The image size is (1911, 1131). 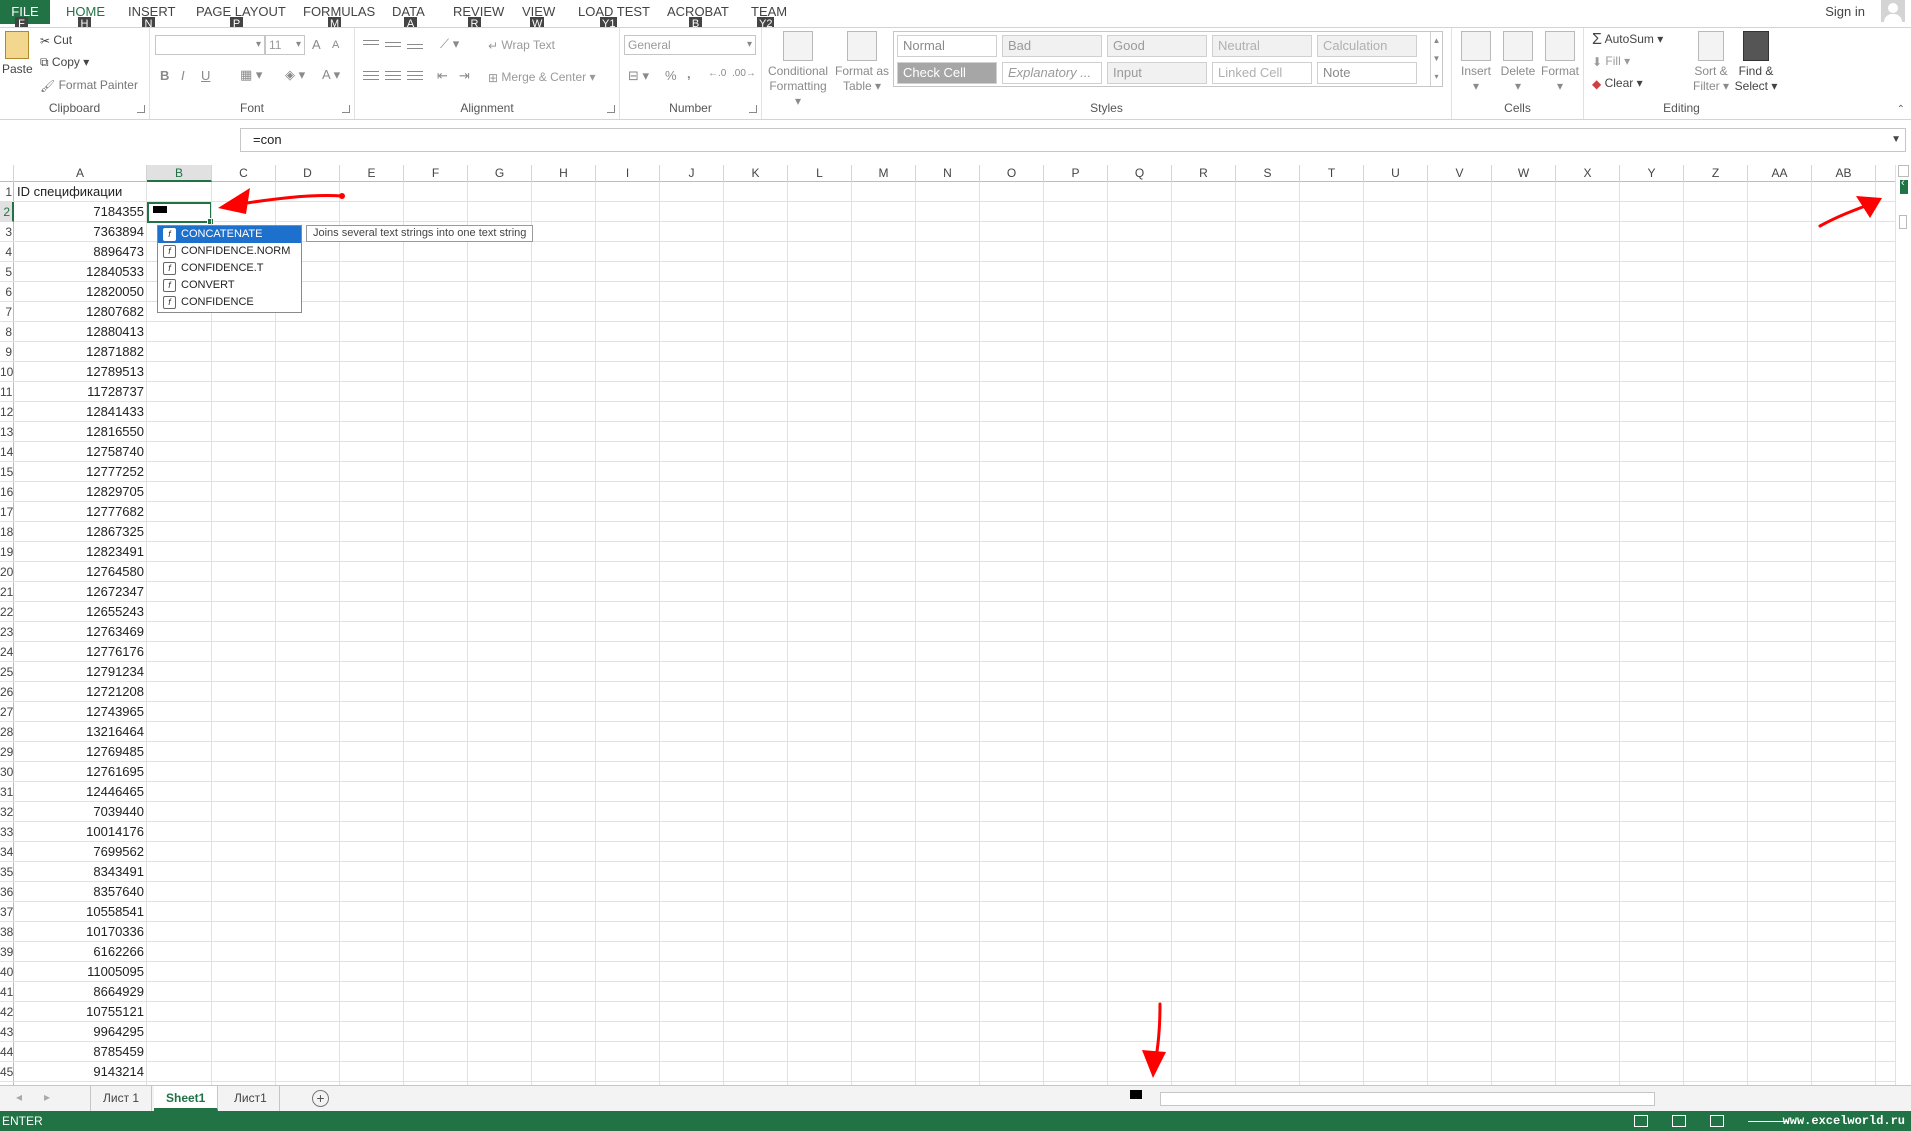 I want to click on accounting-format-icon: ⊟ ▾, so click(x=638, y=76).